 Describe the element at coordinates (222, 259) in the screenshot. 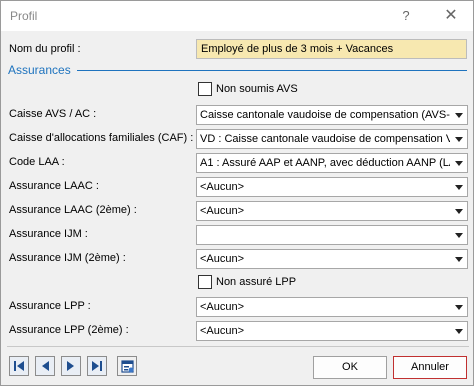

I see `ijm2-value: <Aucun>` at that location.